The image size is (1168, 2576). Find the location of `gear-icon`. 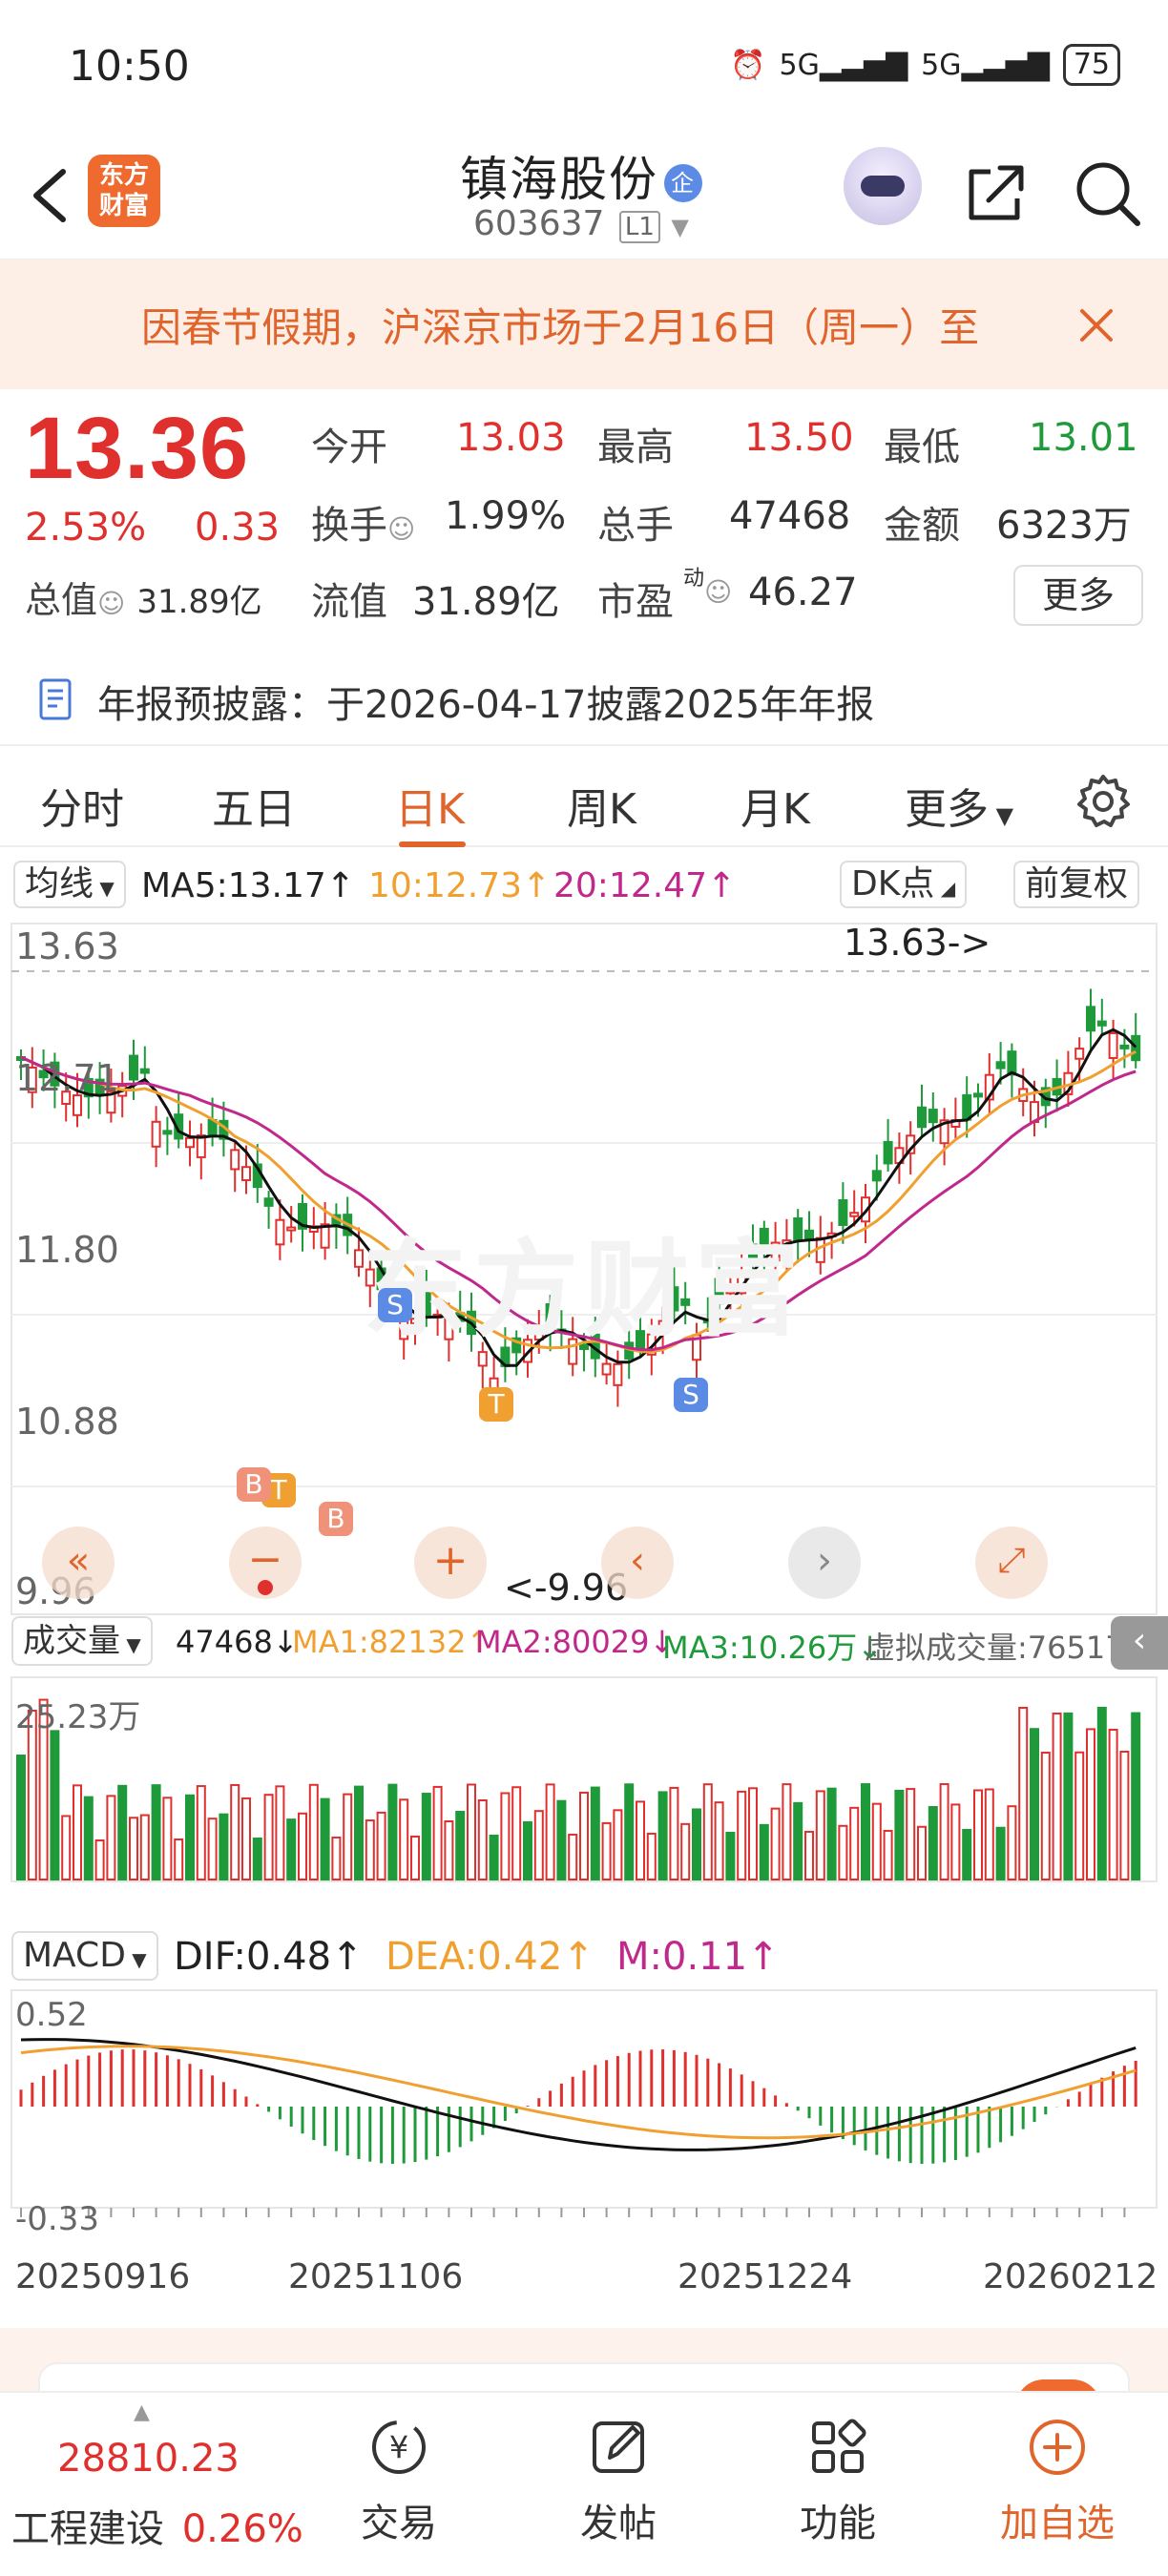

gear-icon is located at coordinates (1103, 801).